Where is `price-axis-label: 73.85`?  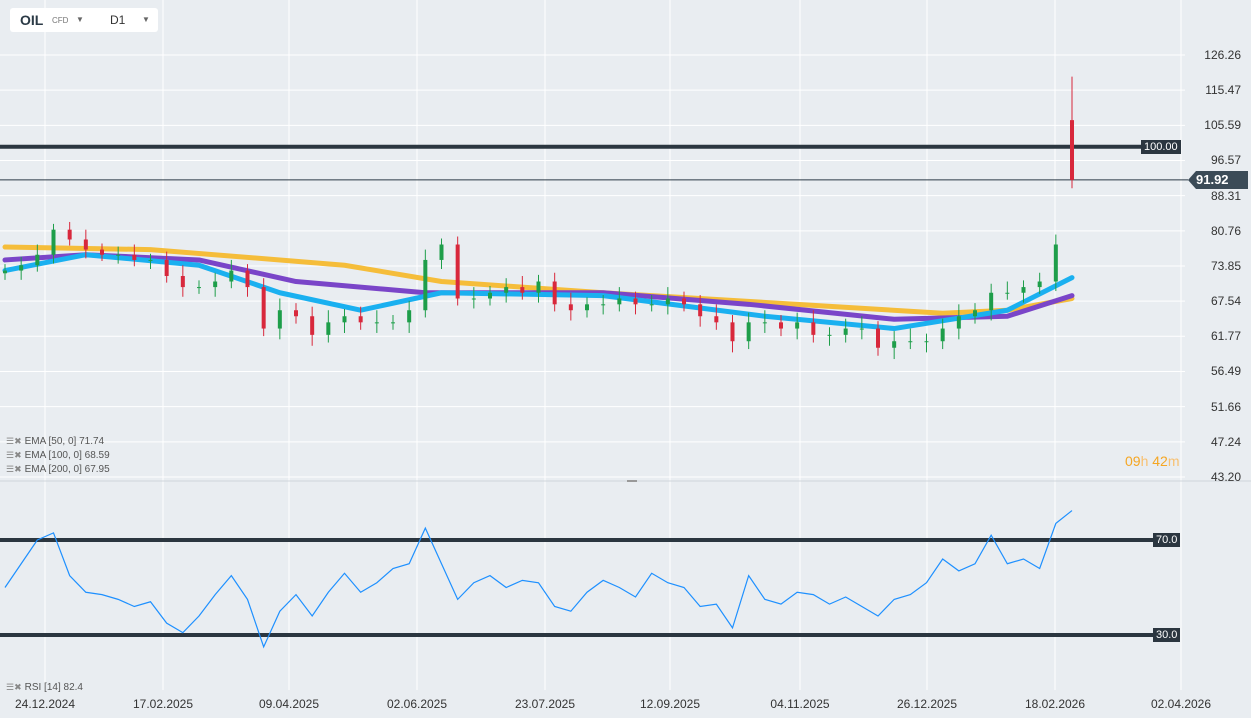
price-axis-label: 73.85 is located at coordinates (1225, 266).